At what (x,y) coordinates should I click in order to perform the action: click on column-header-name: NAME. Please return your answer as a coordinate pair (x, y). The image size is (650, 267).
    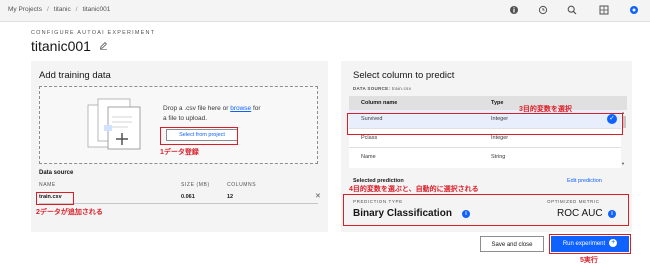
    Looking at the image, I should click on (47, 185).